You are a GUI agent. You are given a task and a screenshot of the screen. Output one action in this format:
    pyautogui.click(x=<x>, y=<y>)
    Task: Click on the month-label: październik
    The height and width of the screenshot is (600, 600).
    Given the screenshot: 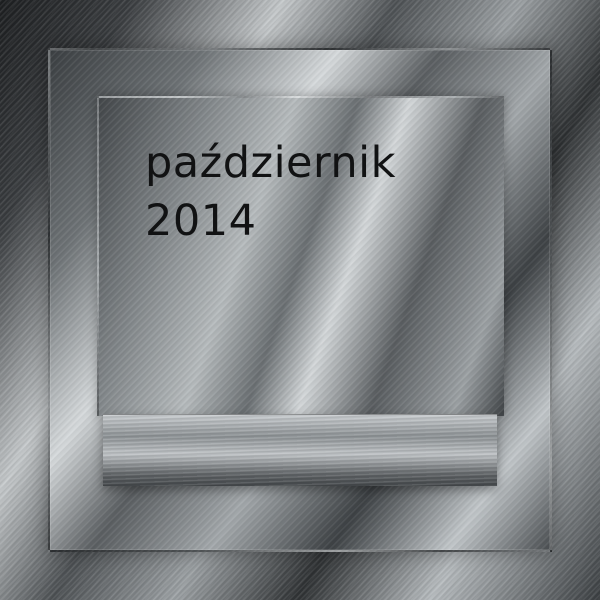 What is the action you would take?
    pyautogui.click(x=271, y=163)
    